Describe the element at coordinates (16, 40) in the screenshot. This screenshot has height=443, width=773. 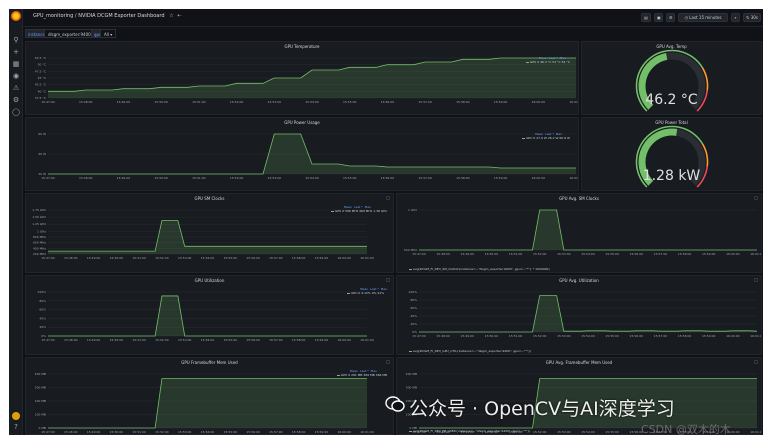
I see `search-icon: ⚲` at that location.